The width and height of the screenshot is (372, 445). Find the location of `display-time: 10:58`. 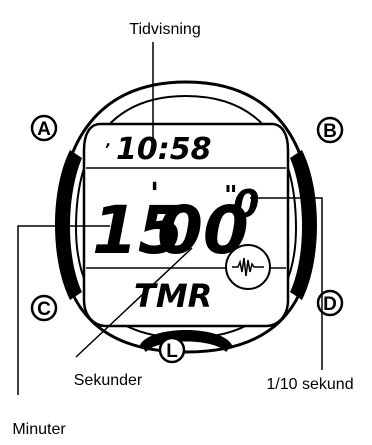

display-time: 10:58 is located at coordinates (164, 149).